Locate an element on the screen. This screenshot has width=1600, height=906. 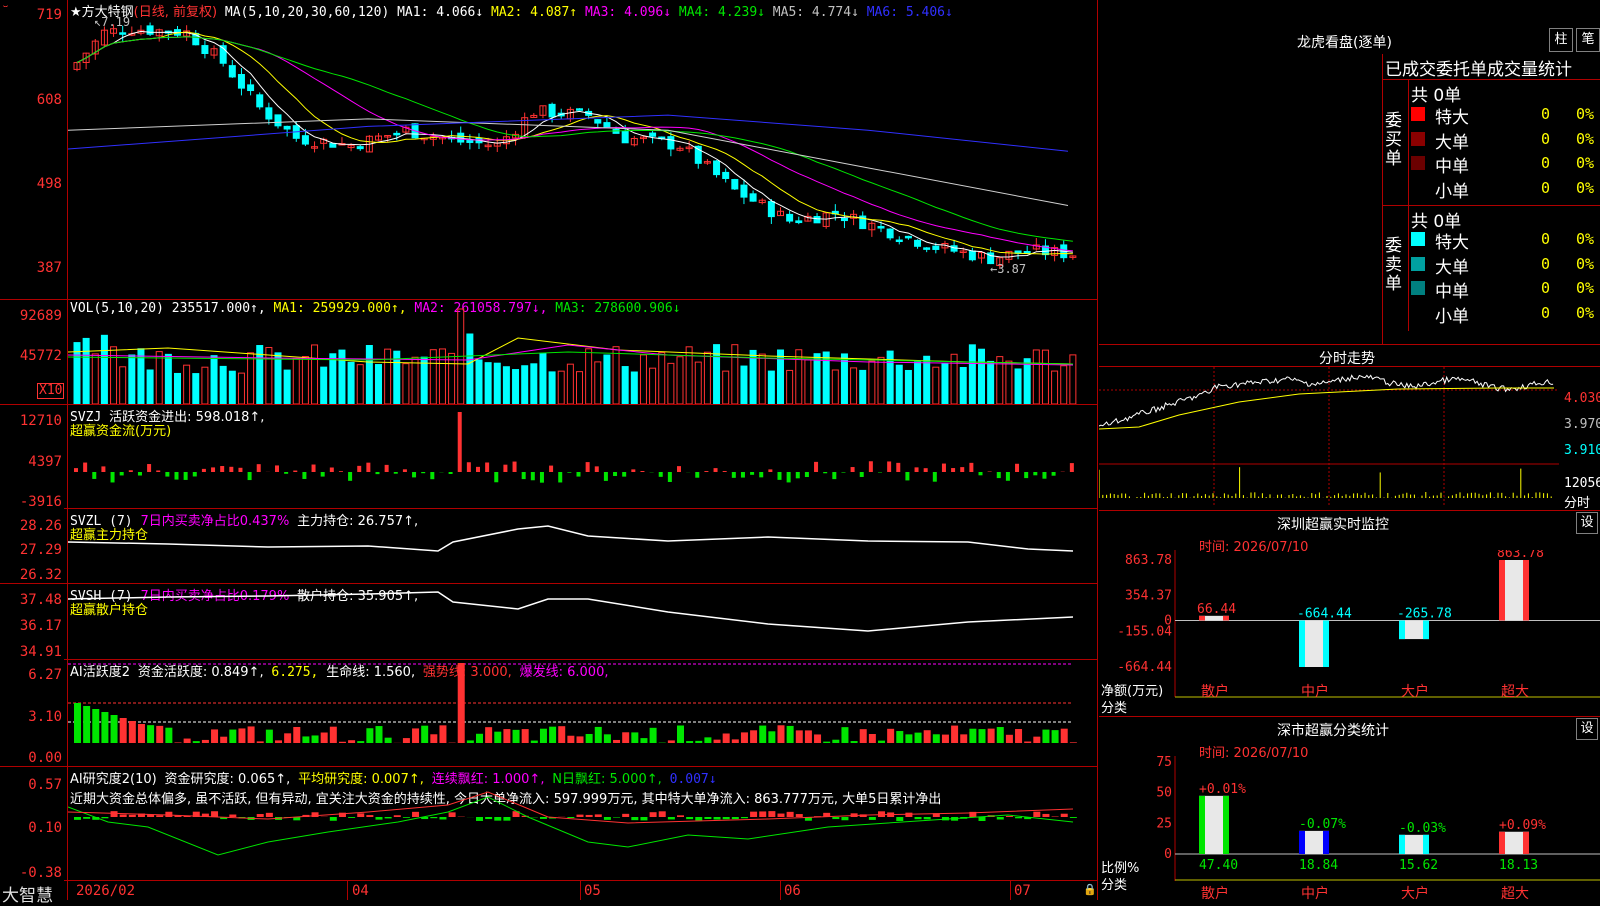
main-holding-chart is located at coordinates (582, 546).